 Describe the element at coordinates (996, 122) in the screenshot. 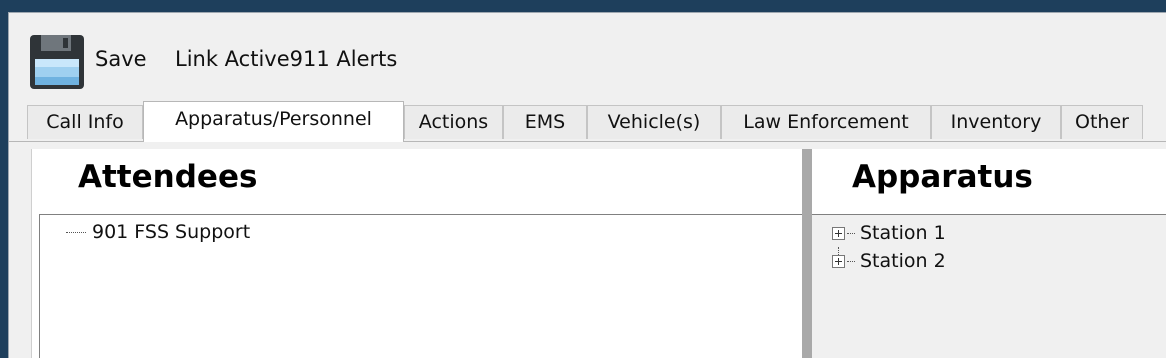

I see `tab-inventory: Inventory` at that location.